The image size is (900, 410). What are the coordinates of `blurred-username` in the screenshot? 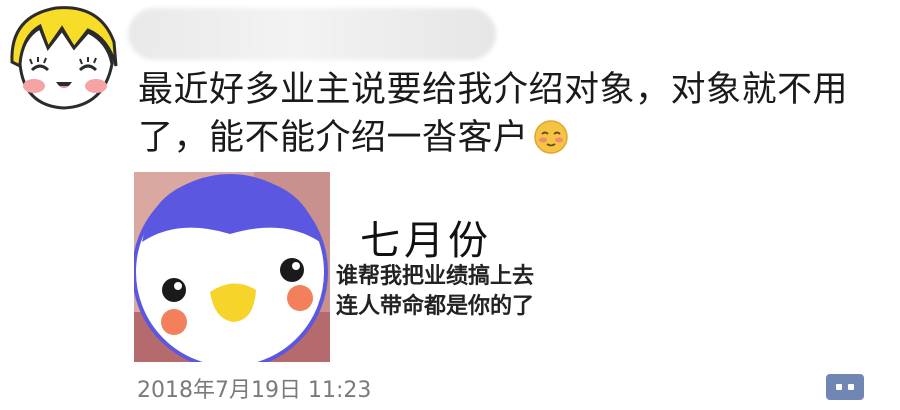 It's located at (312, 34).